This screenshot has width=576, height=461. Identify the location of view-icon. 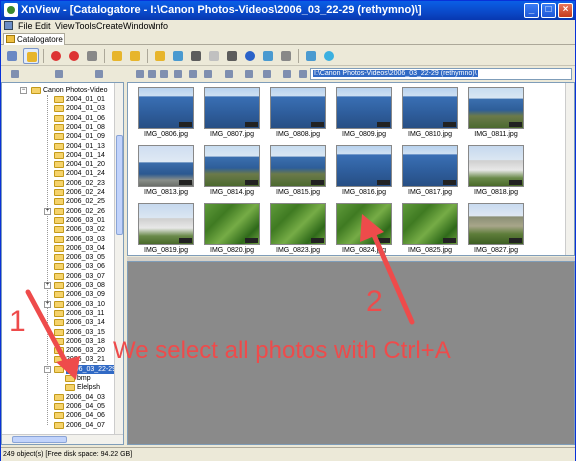
(31, 56).